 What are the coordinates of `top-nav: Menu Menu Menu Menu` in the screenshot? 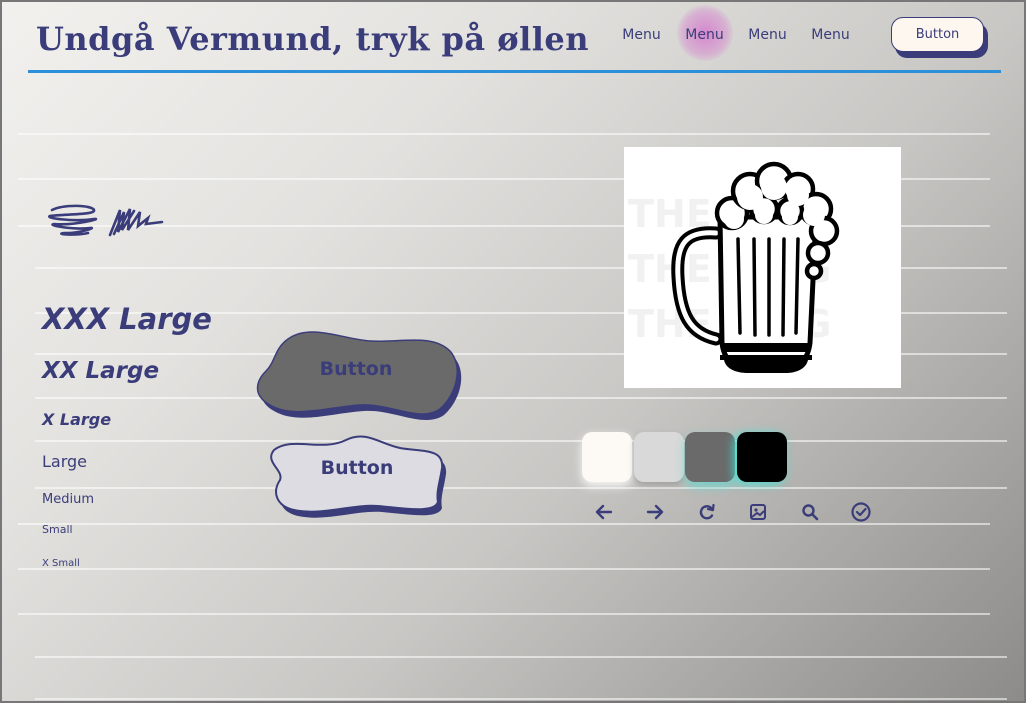 It's located at (736, 33).